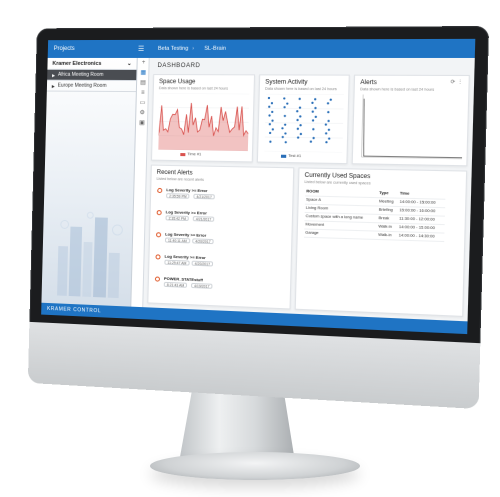 The image size is (500, 497). I want to click on page-title: DASHBOARD, so click(179, 66).